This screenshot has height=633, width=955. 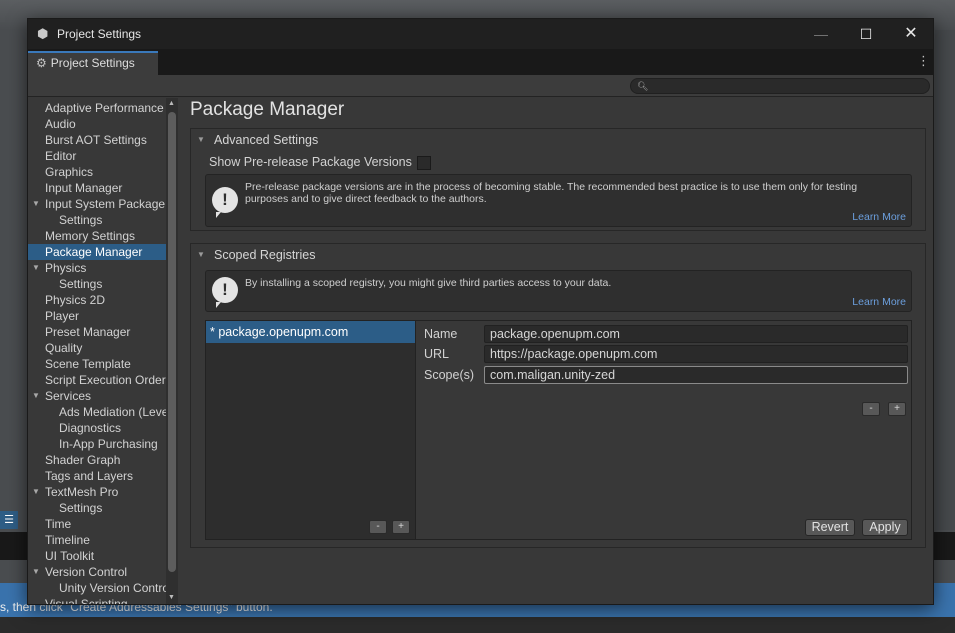 I want to click on sidebar-scrollbar: ▲ ▼, so click(x=172, y=351).